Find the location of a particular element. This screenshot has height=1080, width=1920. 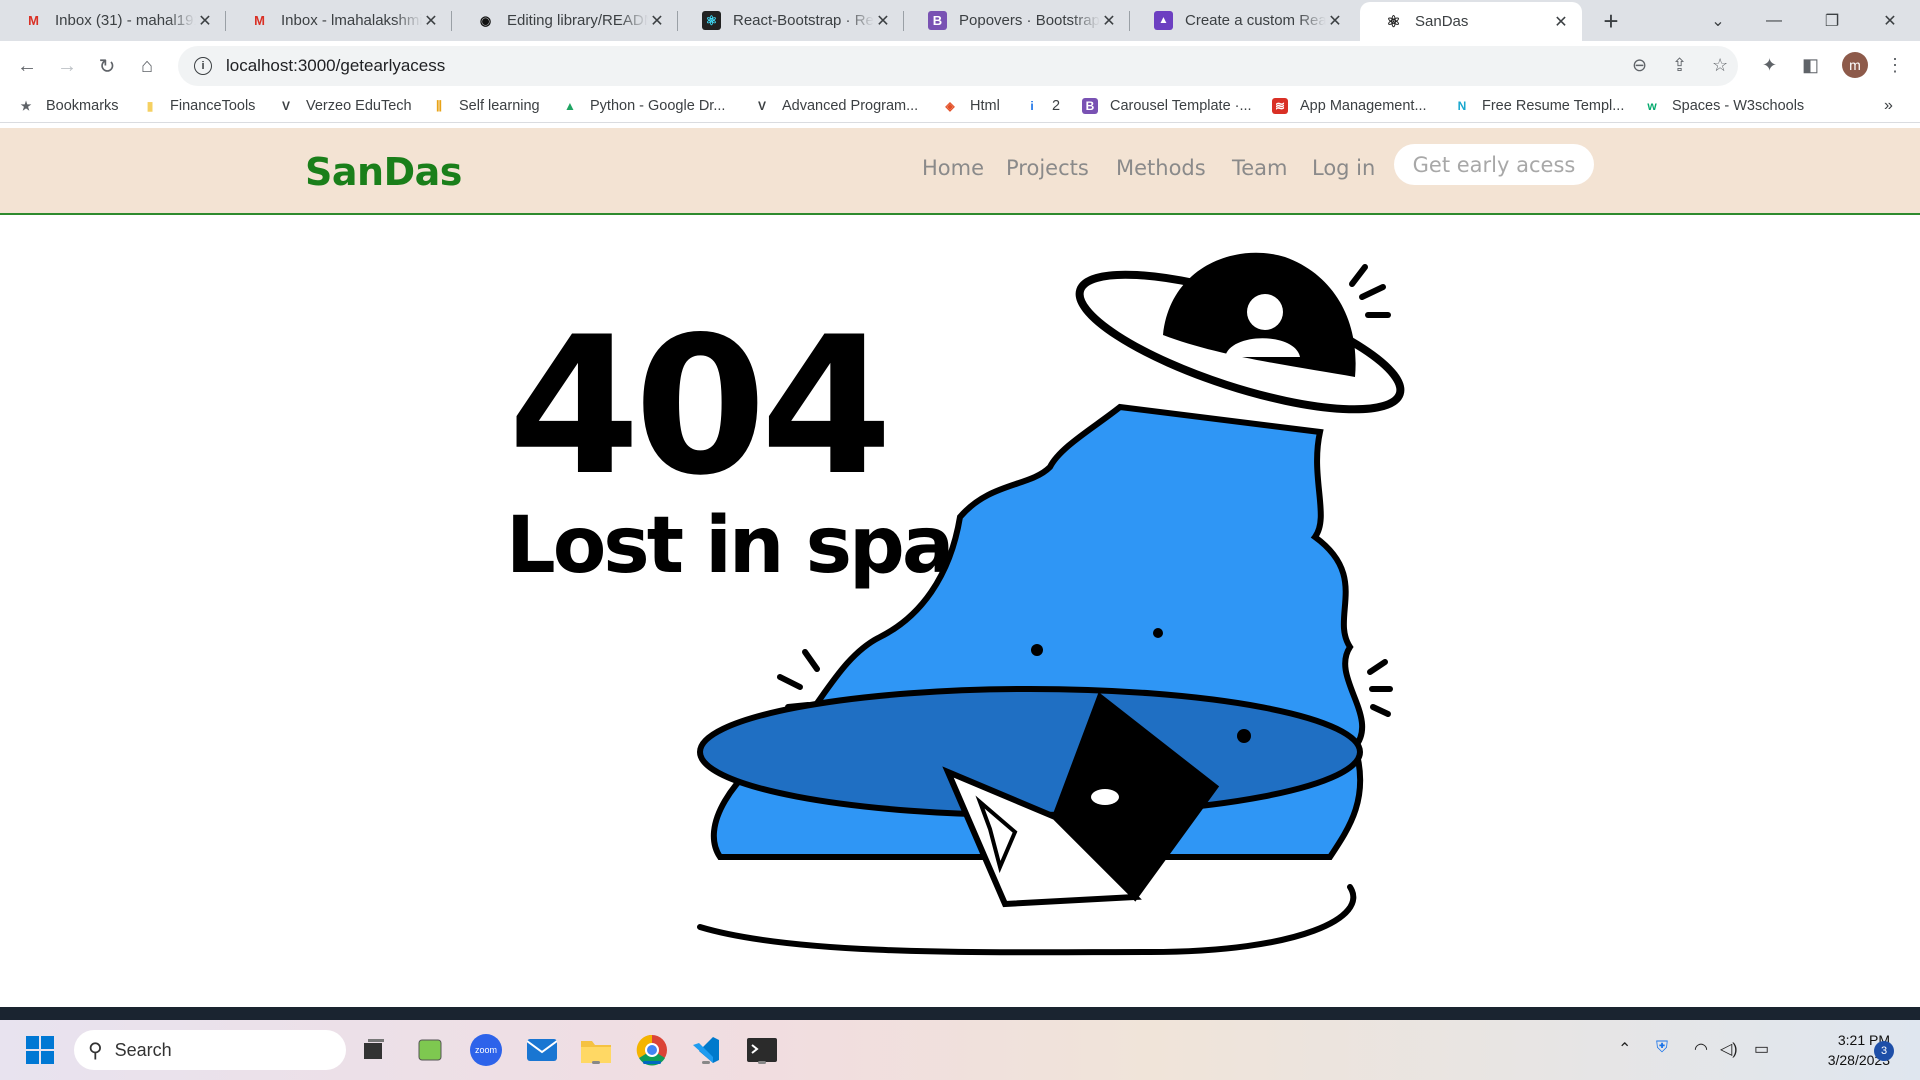

info-icon: i is located at coordinates (1032, 106).